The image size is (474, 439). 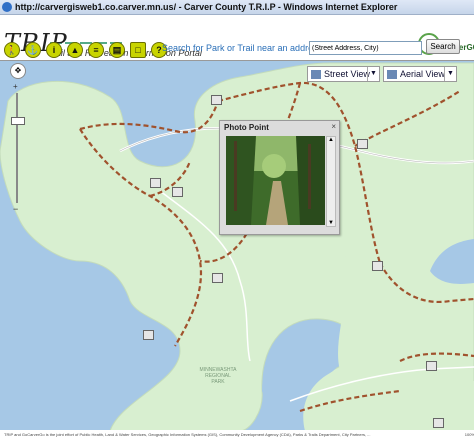 I want to click on zoom-track, so click(x=17, y=148).